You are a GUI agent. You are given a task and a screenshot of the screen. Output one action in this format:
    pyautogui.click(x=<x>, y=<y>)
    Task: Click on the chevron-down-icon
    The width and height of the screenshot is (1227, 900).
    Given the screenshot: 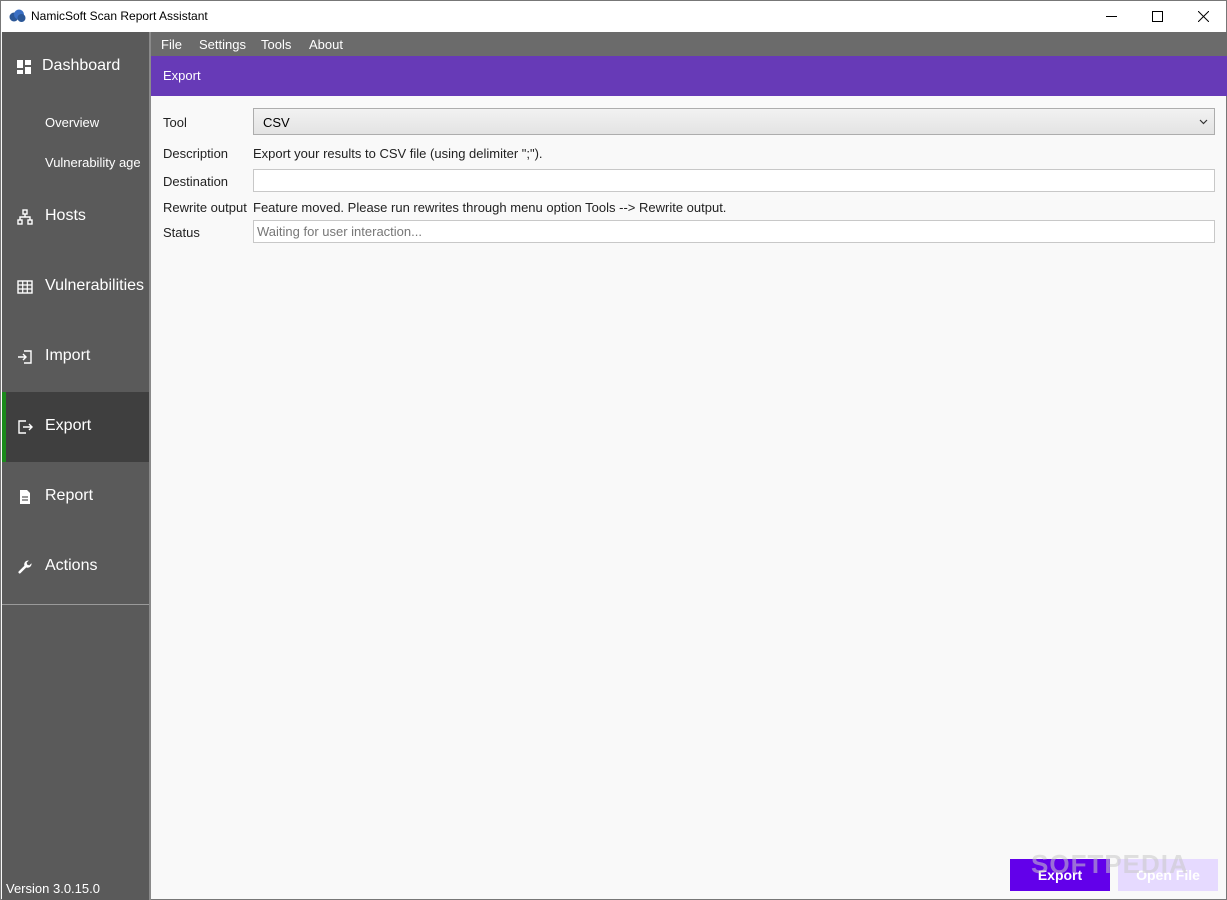 What is the action you would take?
    pyautogui.click(x=1203, y=122)
    